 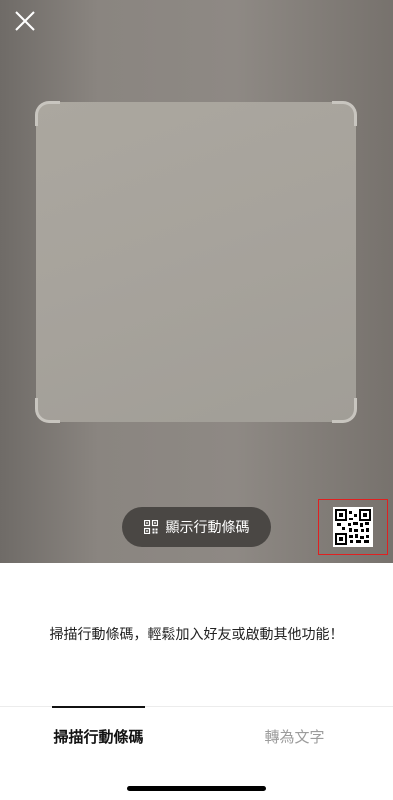 I want to click on qr-code-thumbnail-icon, so click(x=353, y=527).